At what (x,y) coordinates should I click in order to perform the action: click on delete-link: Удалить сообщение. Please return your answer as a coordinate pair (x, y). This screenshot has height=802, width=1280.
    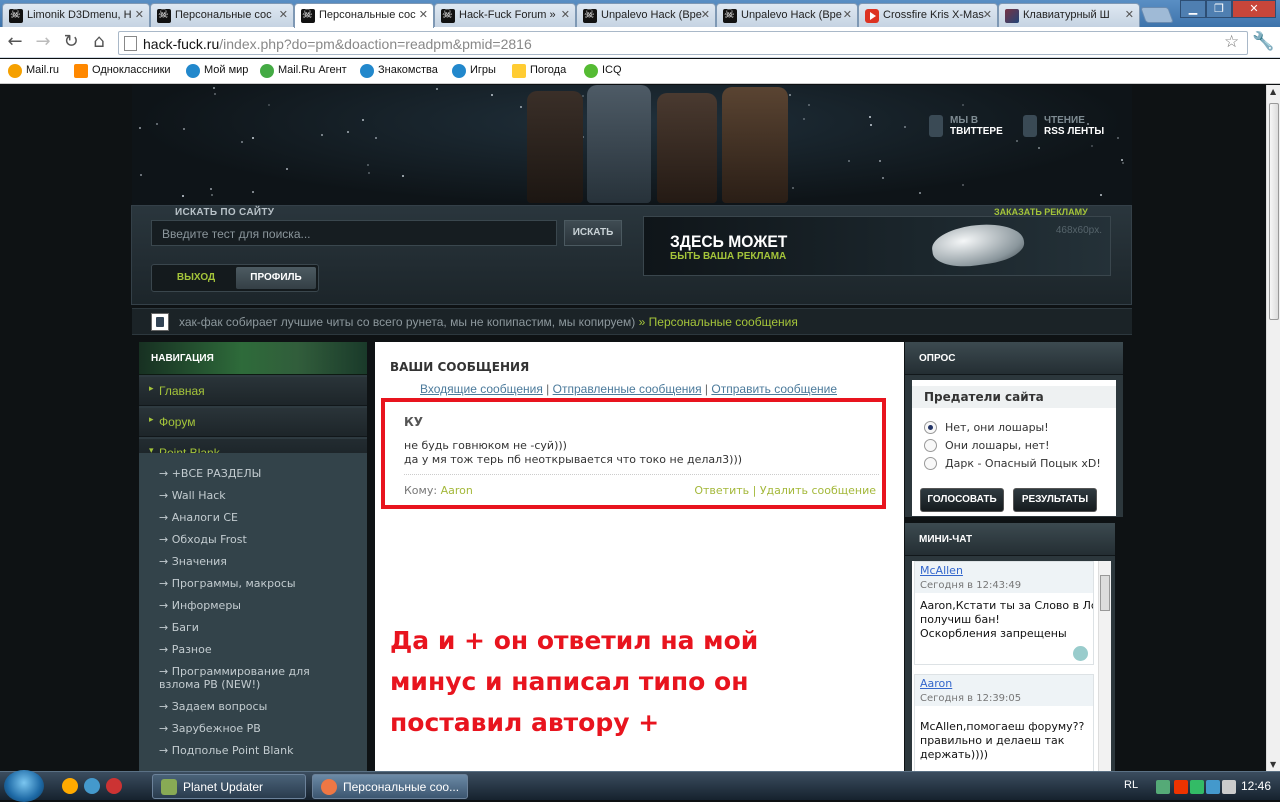
    Looking at the image, I should click on (818, 490).